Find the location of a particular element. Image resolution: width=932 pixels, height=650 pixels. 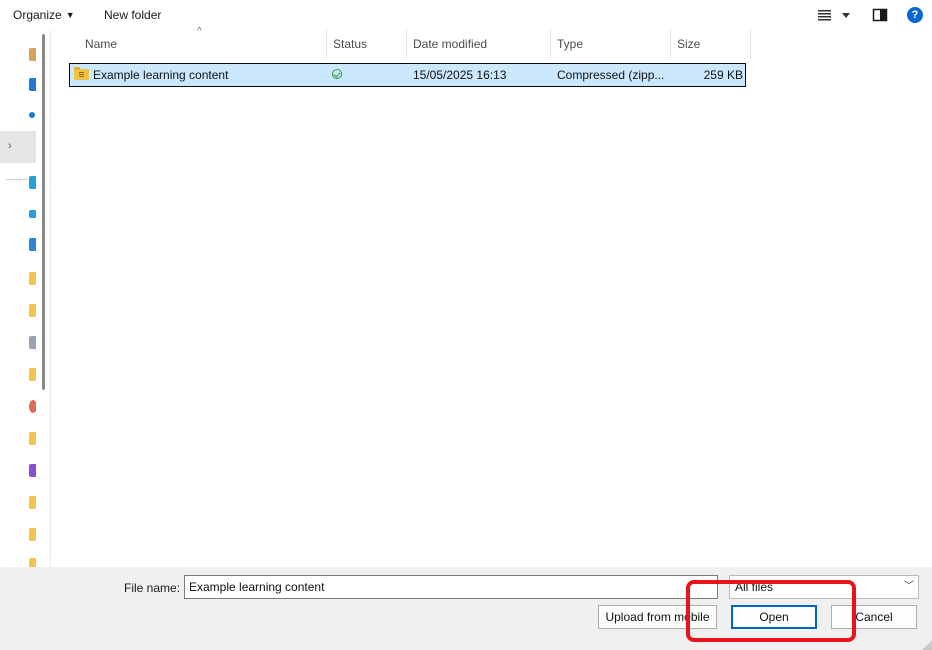

new-folder-button: New folder is located at coordinates (132, 15).